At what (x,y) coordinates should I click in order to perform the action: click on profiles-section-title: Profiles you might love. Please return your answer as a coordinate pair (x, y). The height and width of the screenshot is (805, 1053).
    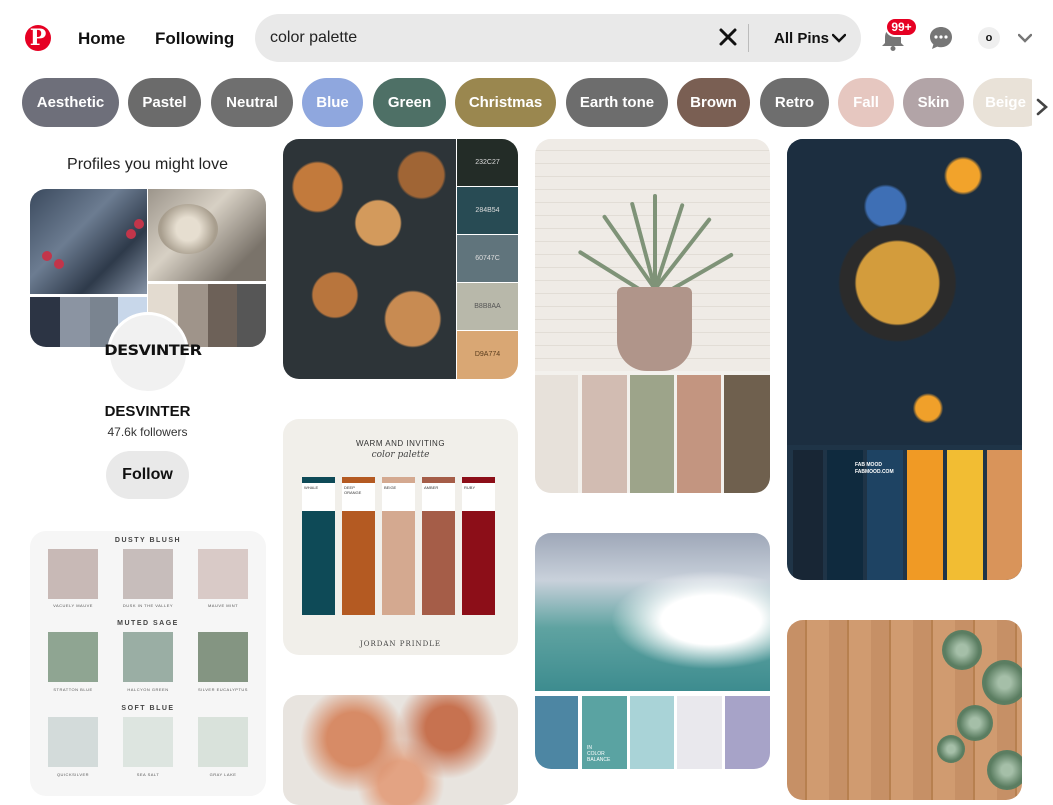
    Looking at the image, I should click on (147, 164).